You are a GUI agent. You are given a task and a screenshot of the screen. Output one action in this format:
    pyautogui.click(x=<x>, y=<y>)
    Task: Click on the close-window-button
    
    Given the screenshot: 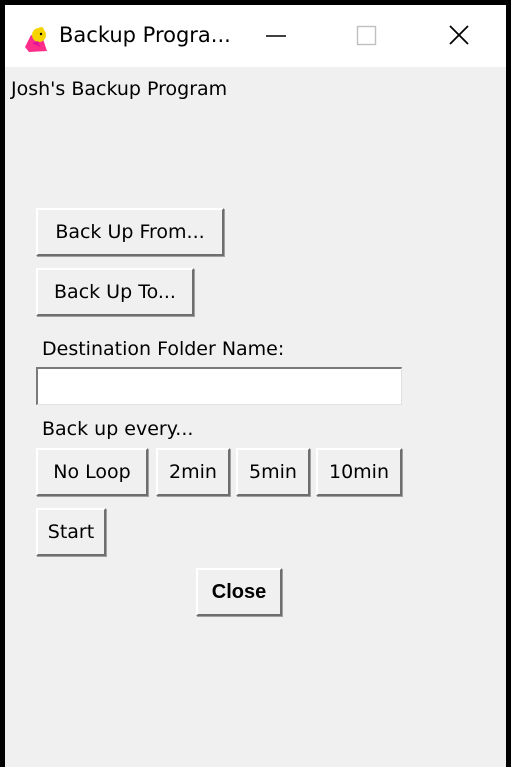 What is the action you would take?
    pyautogui.click(x=458, y=36)
    